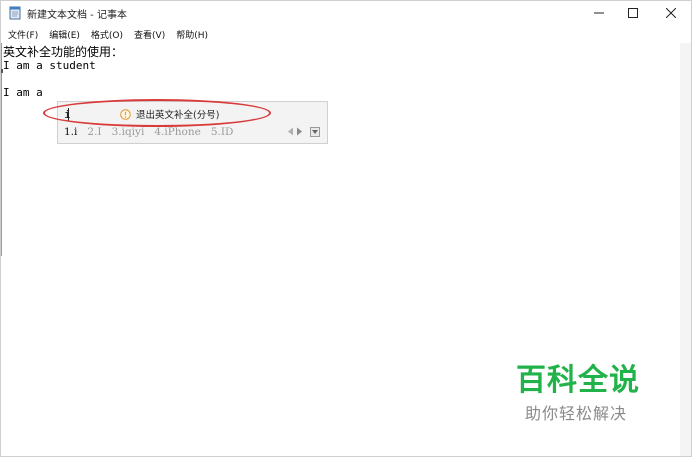 The width and height of the screenshot is (692, 457). What do you see at coordinates (295, 131) in the screenshot?
I see `candidate-page-arrows` at bounding box center [295, 131].